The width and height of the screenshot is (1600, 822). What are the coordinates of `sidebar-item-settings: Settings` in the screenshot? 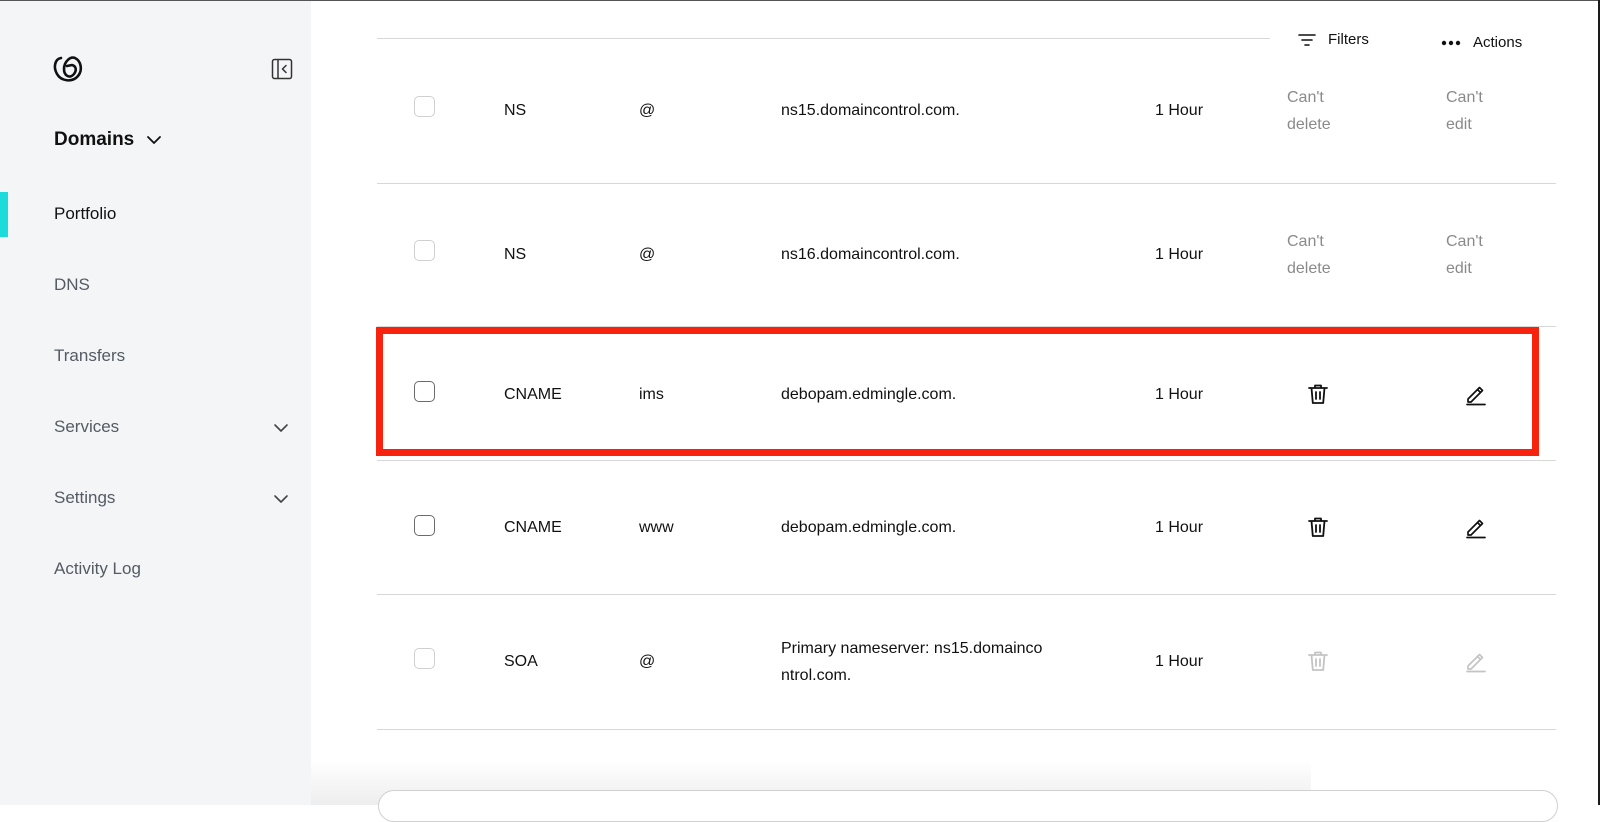 It's located at (84, 498).